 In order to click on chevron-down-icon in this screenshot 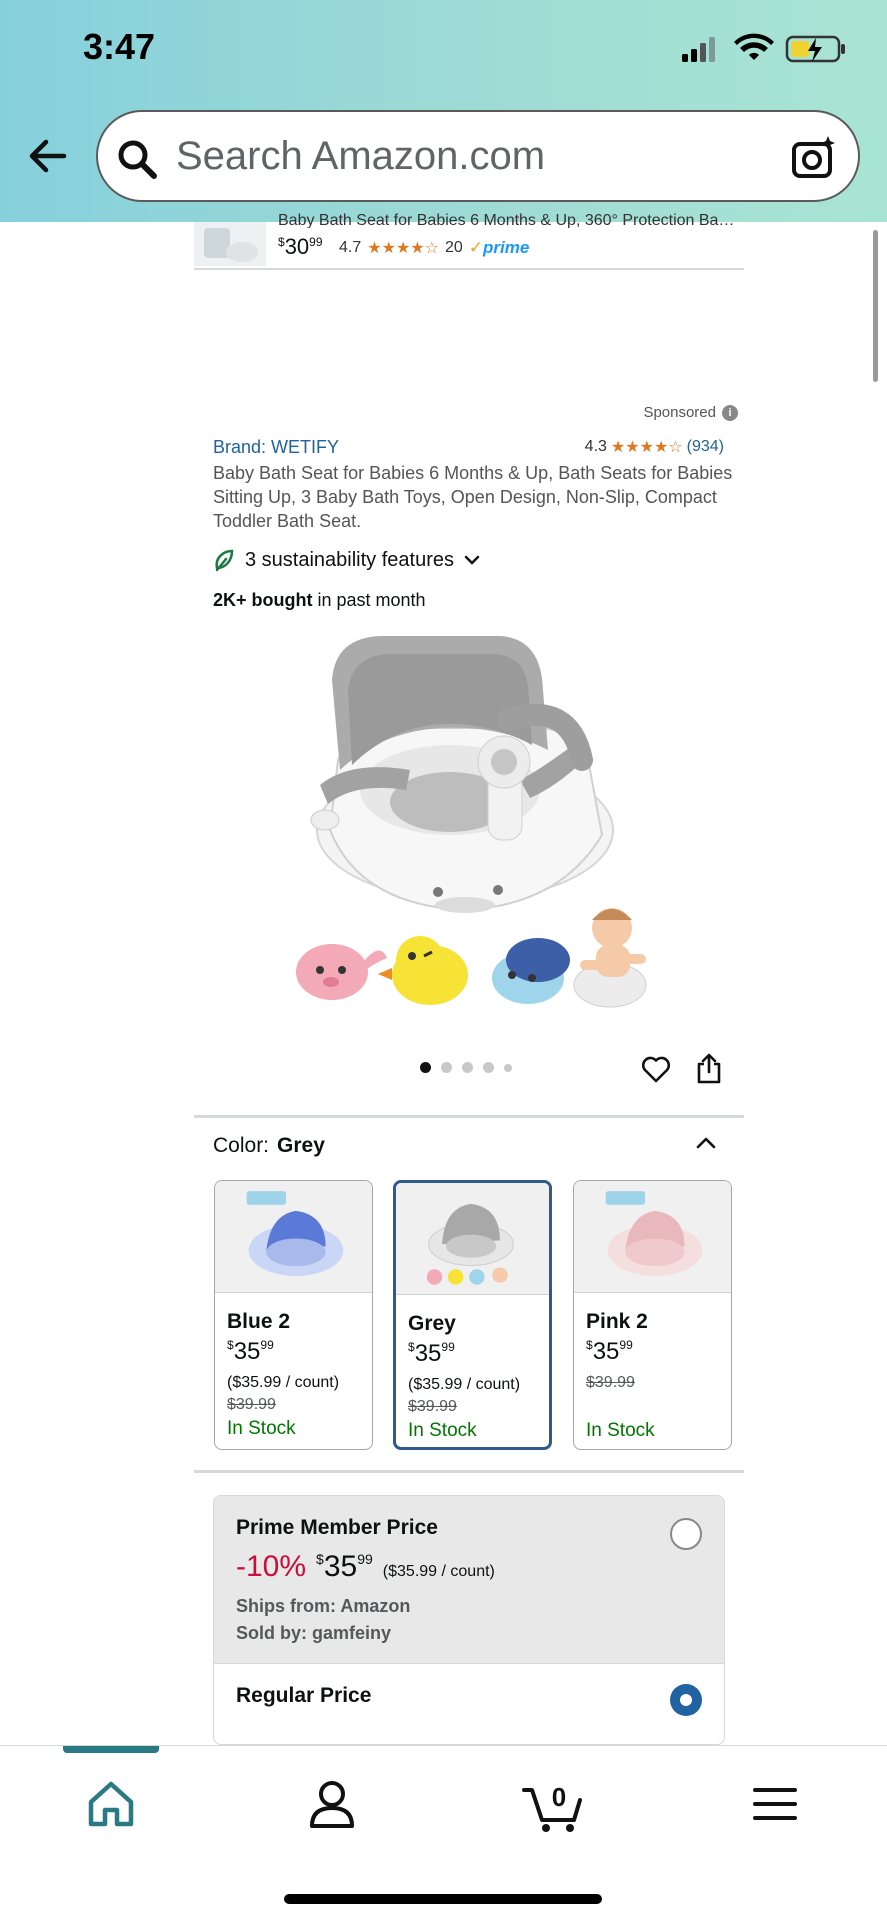, I will do `click(472, 560)`.